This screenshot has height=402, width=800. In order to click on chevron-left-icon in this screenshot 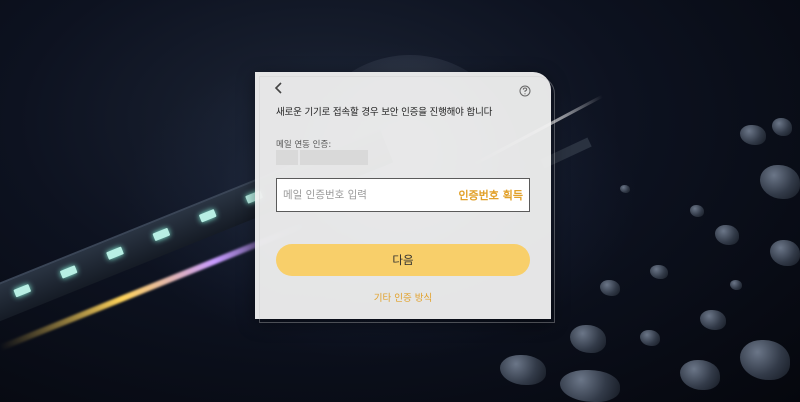, I will do `click(278, 88)`.